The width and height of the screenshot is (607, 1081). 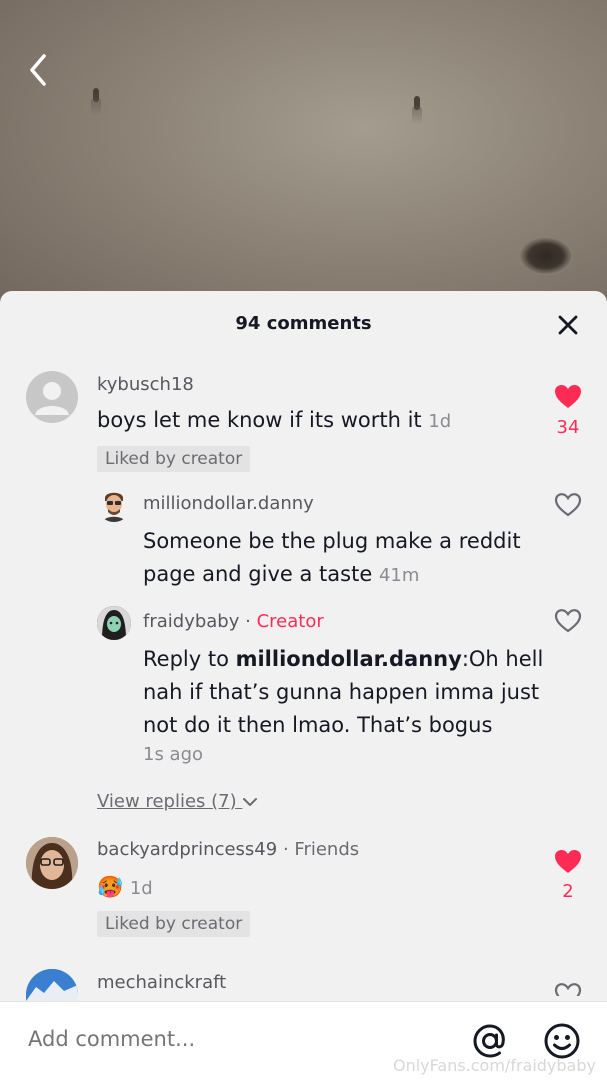 What do you see at coordinates (327, 849) in the screenshot?
I see `friends-badge: Friends` at bounding box center [327, 849].